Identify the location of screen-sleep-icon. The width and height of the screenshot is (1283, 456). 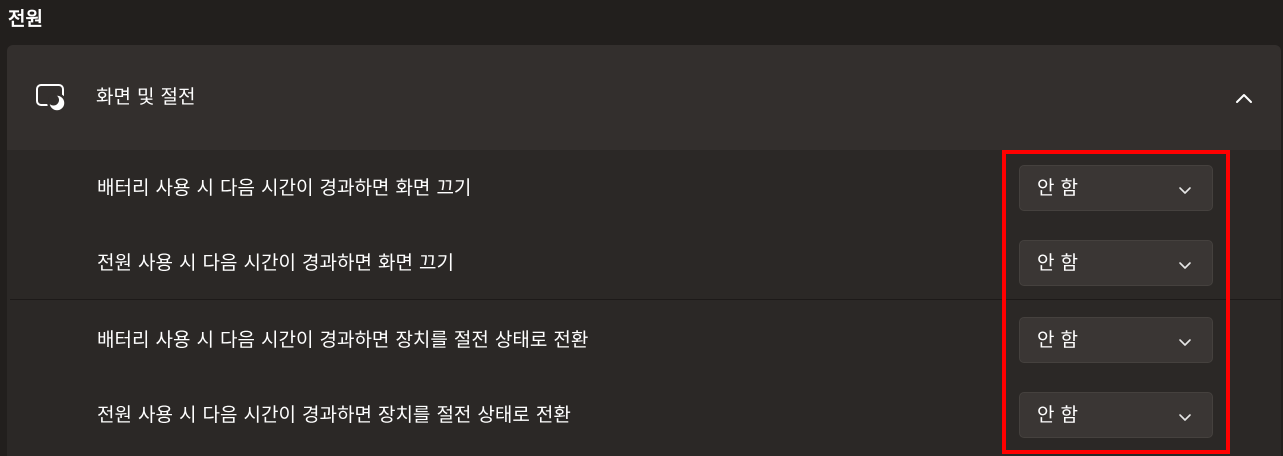
(52, 98).